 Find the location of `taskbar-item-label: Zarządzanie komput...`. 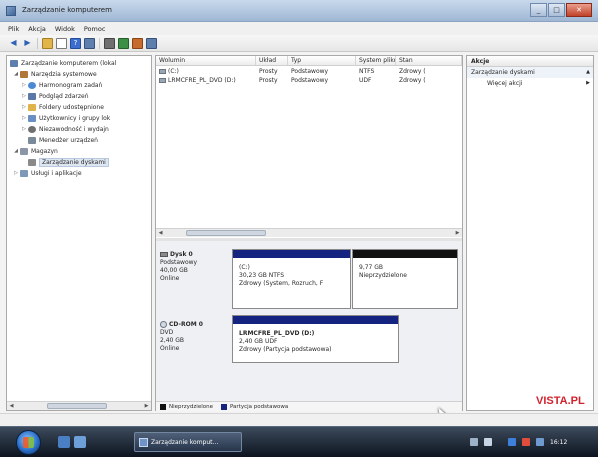

taskbar-item-label: Zarządzanie komput... is located at coordinates (185, 442).